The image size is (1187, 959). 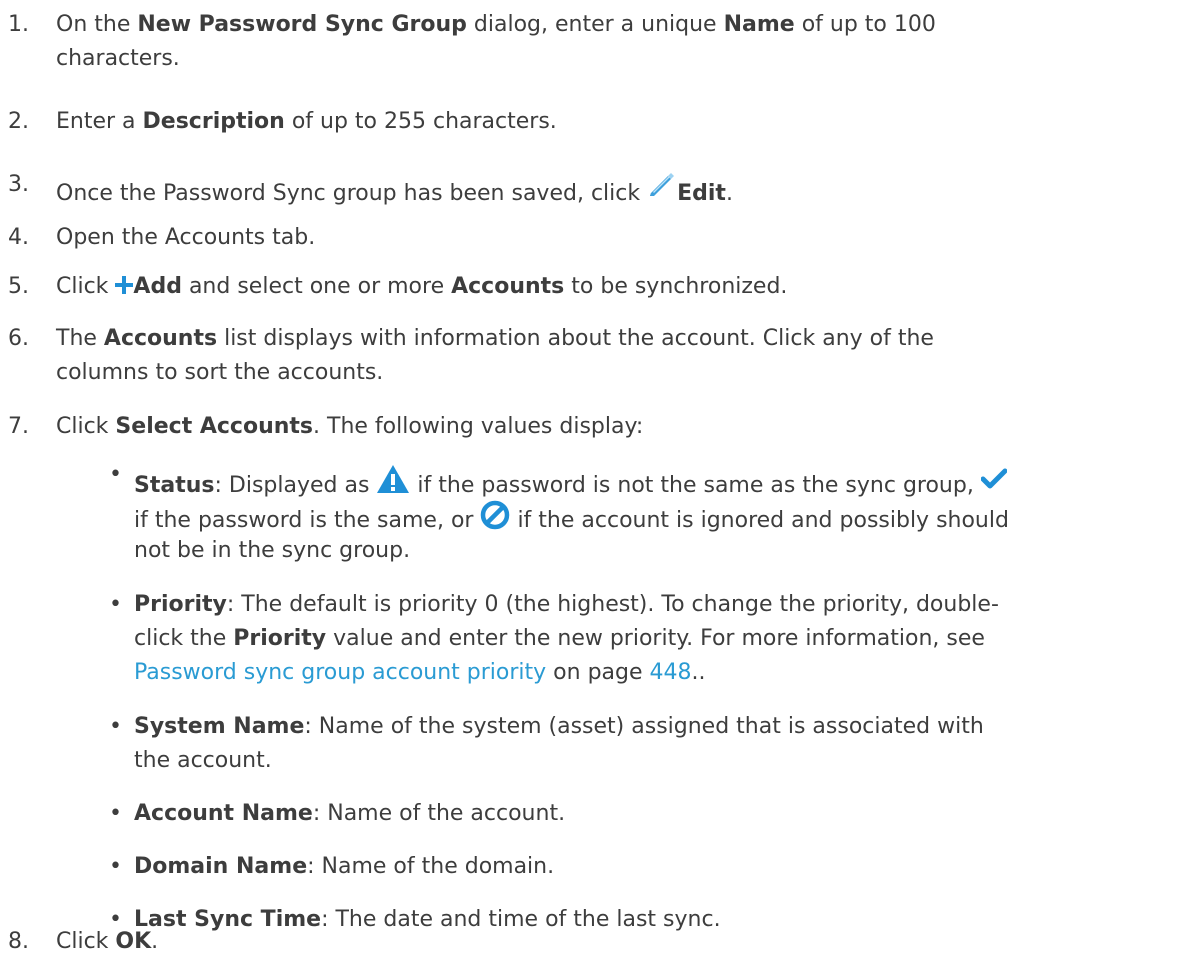 What do you see at coordinates (107, 941) in the screenshot?
I see `step-text: Click OK.` at bounding box center [107, 941].